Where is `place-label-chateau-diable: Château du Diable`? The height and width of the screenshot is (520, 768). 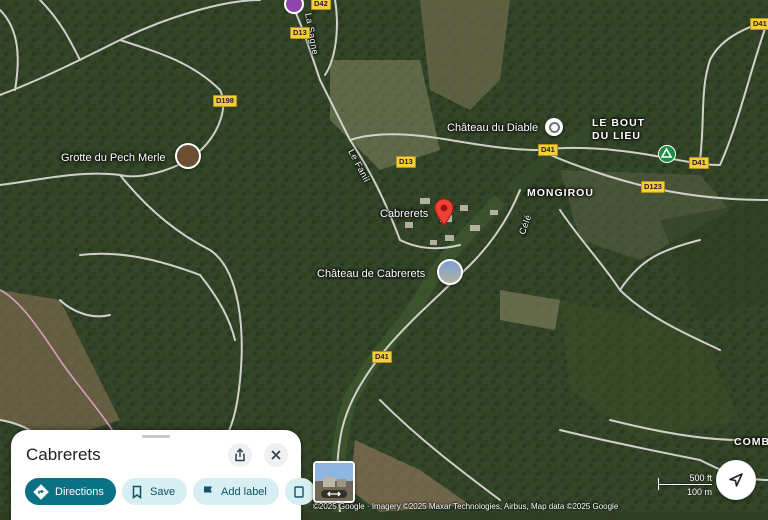 place-label-chateau-diable: Château du Diable is located at coordinates (492, 128).